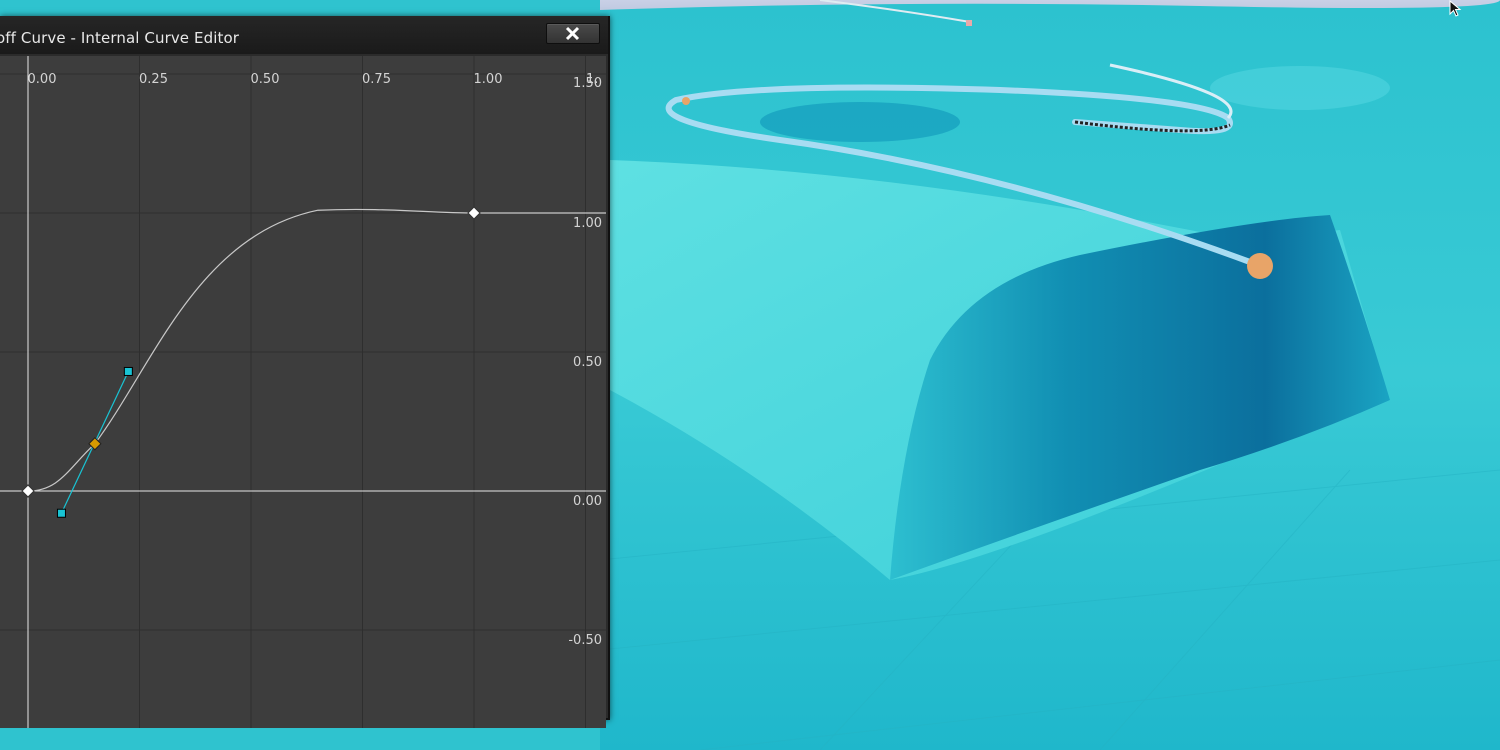 Image resolution: width=1500 pixels, height=750 pixels. What do you see at coordinates (585, 640) in the screenshot?
I see `y-tick-label: -0.50` at bounding box center [585, 640].